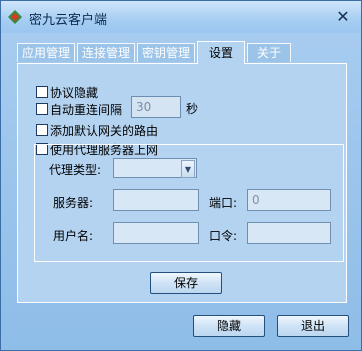 This screenshot has height=351, width=362. Describe the element at coordinates (46, 52) in the screenshot. I see `tab-apps: 应用管理` at that location.